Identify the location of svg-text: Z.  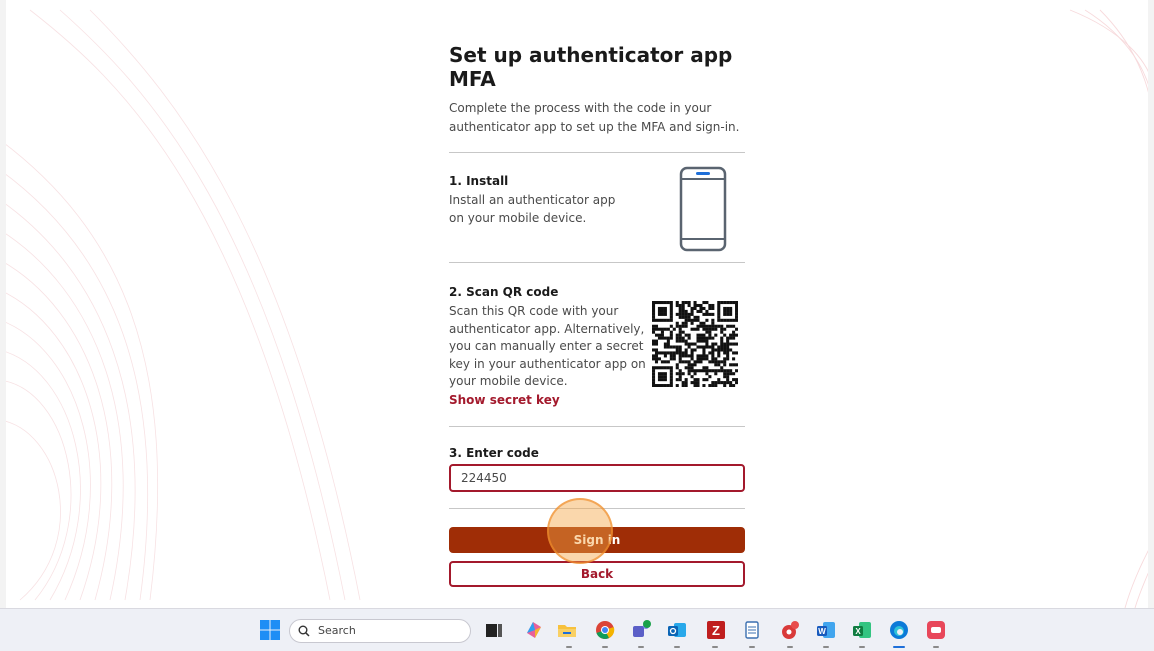
(716, 630).